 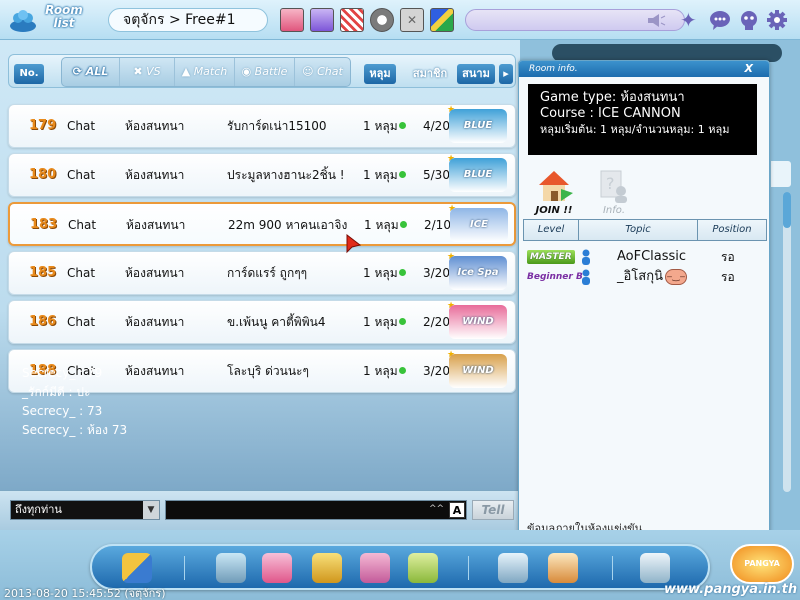 I want to click on scrollbar-thumb, so click(x=787, y=210).